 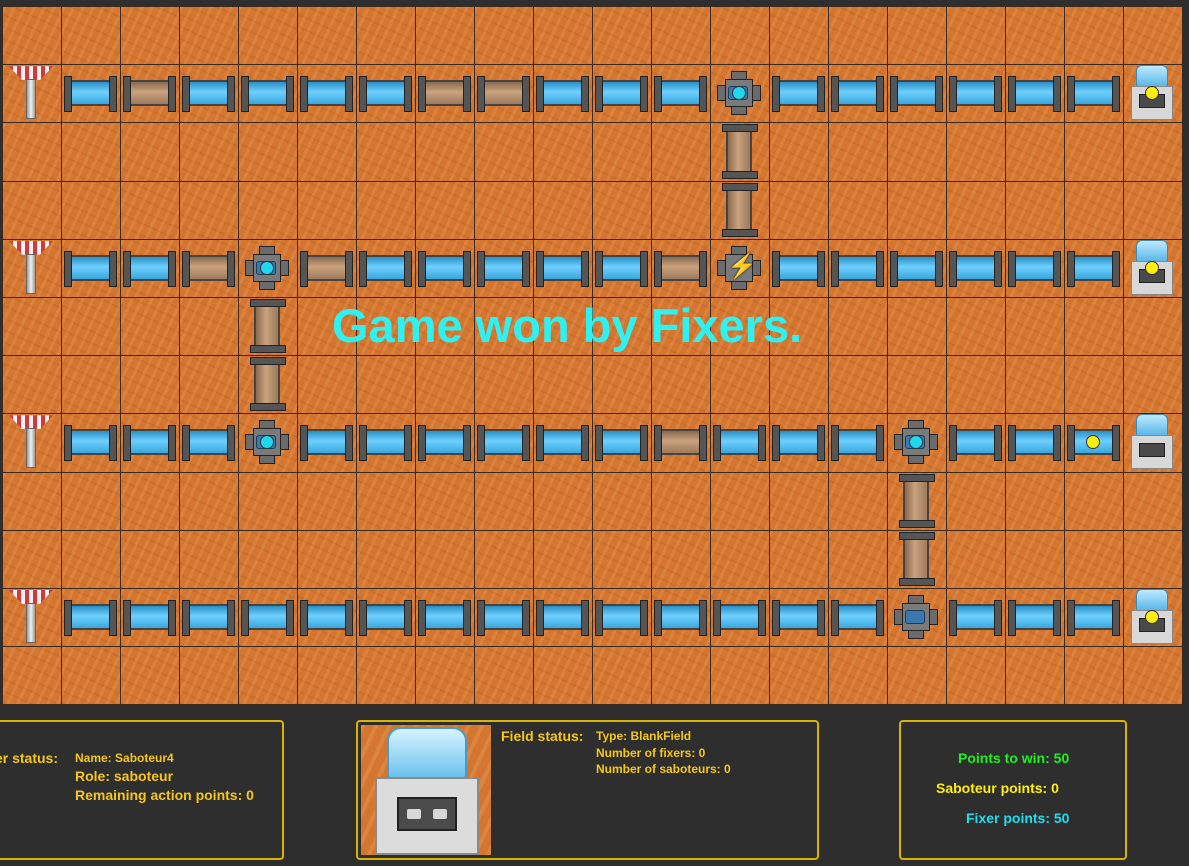 I want to click on broken-pump: ⚡, so click(x=739, y=267).